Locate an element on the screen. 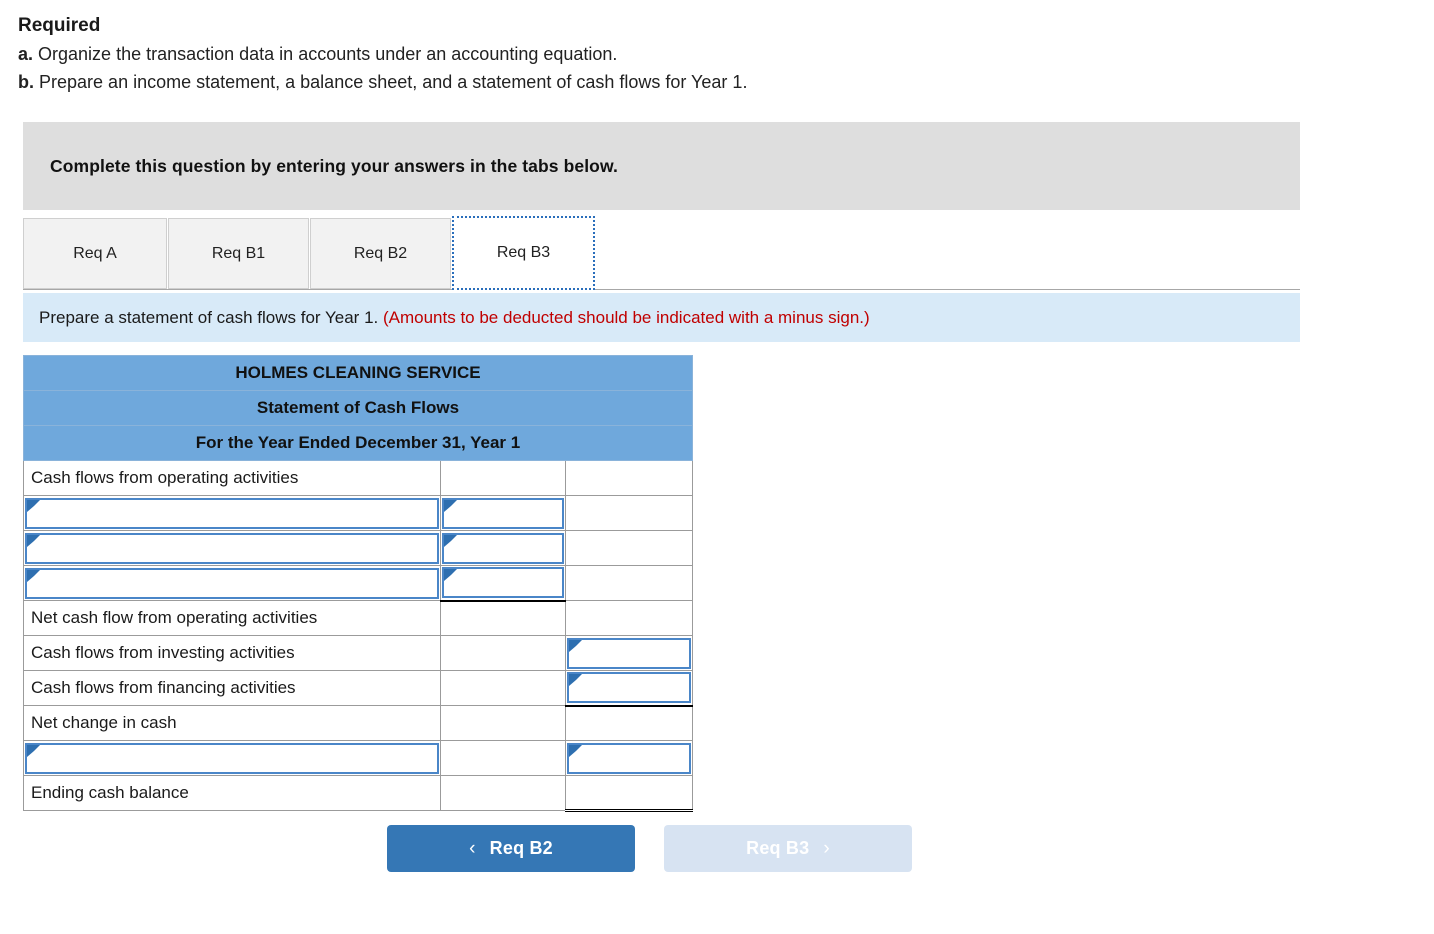  statement-title-1: HOLMES CLEANING SERVICE is located at coordinates (358, 373).